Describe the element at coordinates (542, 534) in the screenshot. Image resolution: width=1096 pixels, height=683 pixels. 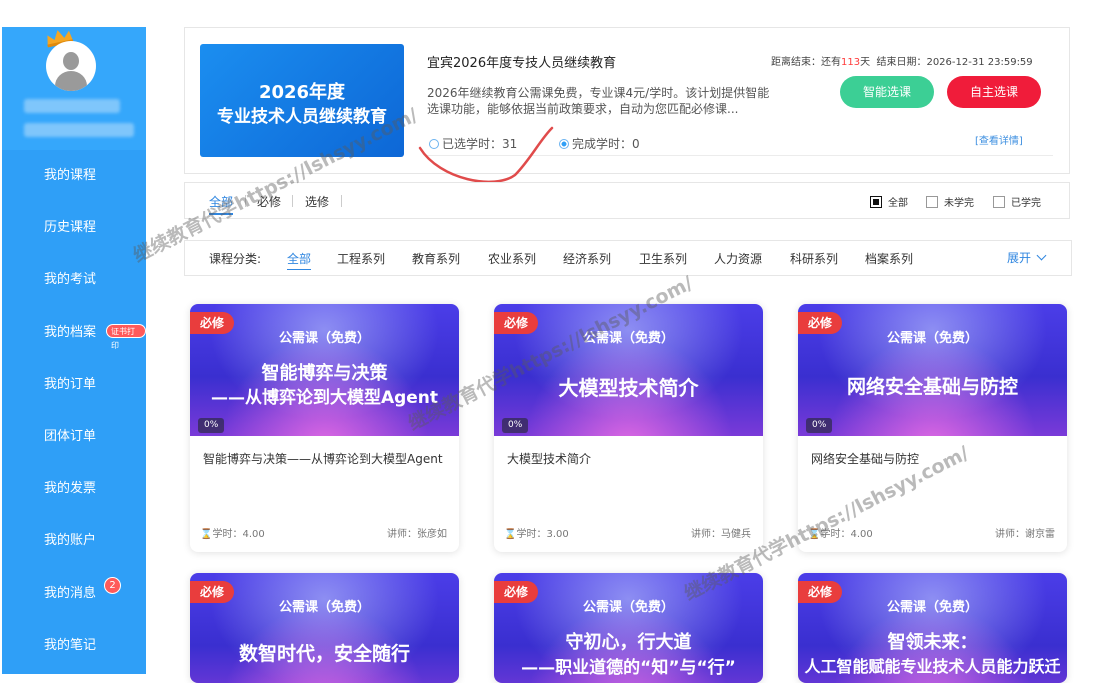
I see `course-hours: 学时：3.00` at that location.